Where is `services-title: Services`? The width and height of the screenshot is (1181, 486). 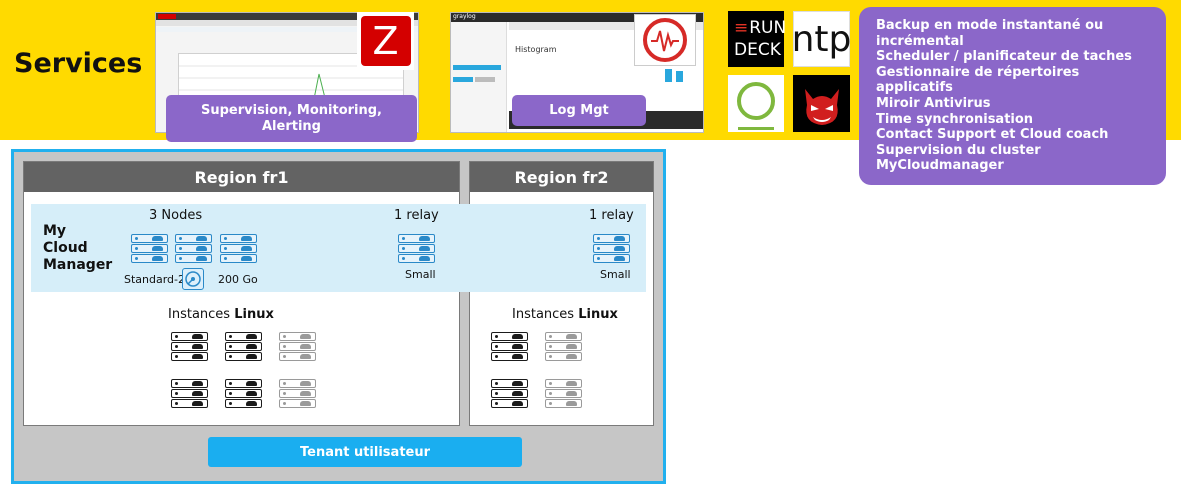
services-title: Services is located at coordinates (78, 63).